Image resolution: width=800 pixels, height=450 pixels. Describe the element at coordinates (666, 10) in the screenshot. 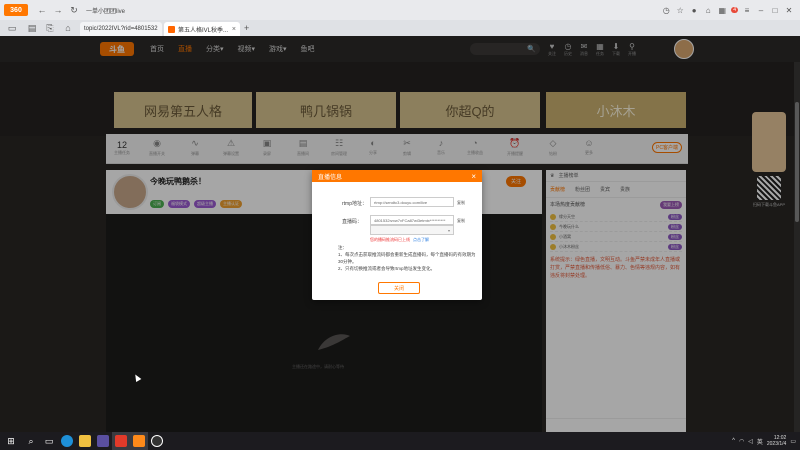

I see `clock-icon: ◷` at that location.